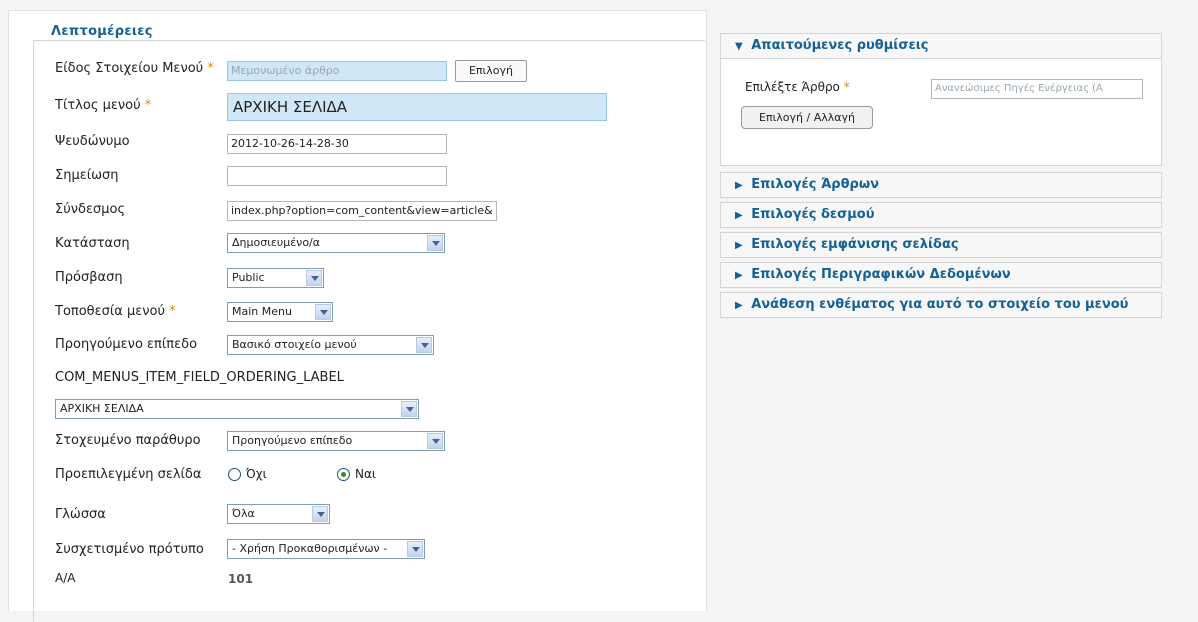 Image resolution: width=1198 pixels, height=622 pixels. What do you see at coordinates (243, 513) in the screenshot?
I see `language-select-value: Όλα` at bounding box center [243, 513].